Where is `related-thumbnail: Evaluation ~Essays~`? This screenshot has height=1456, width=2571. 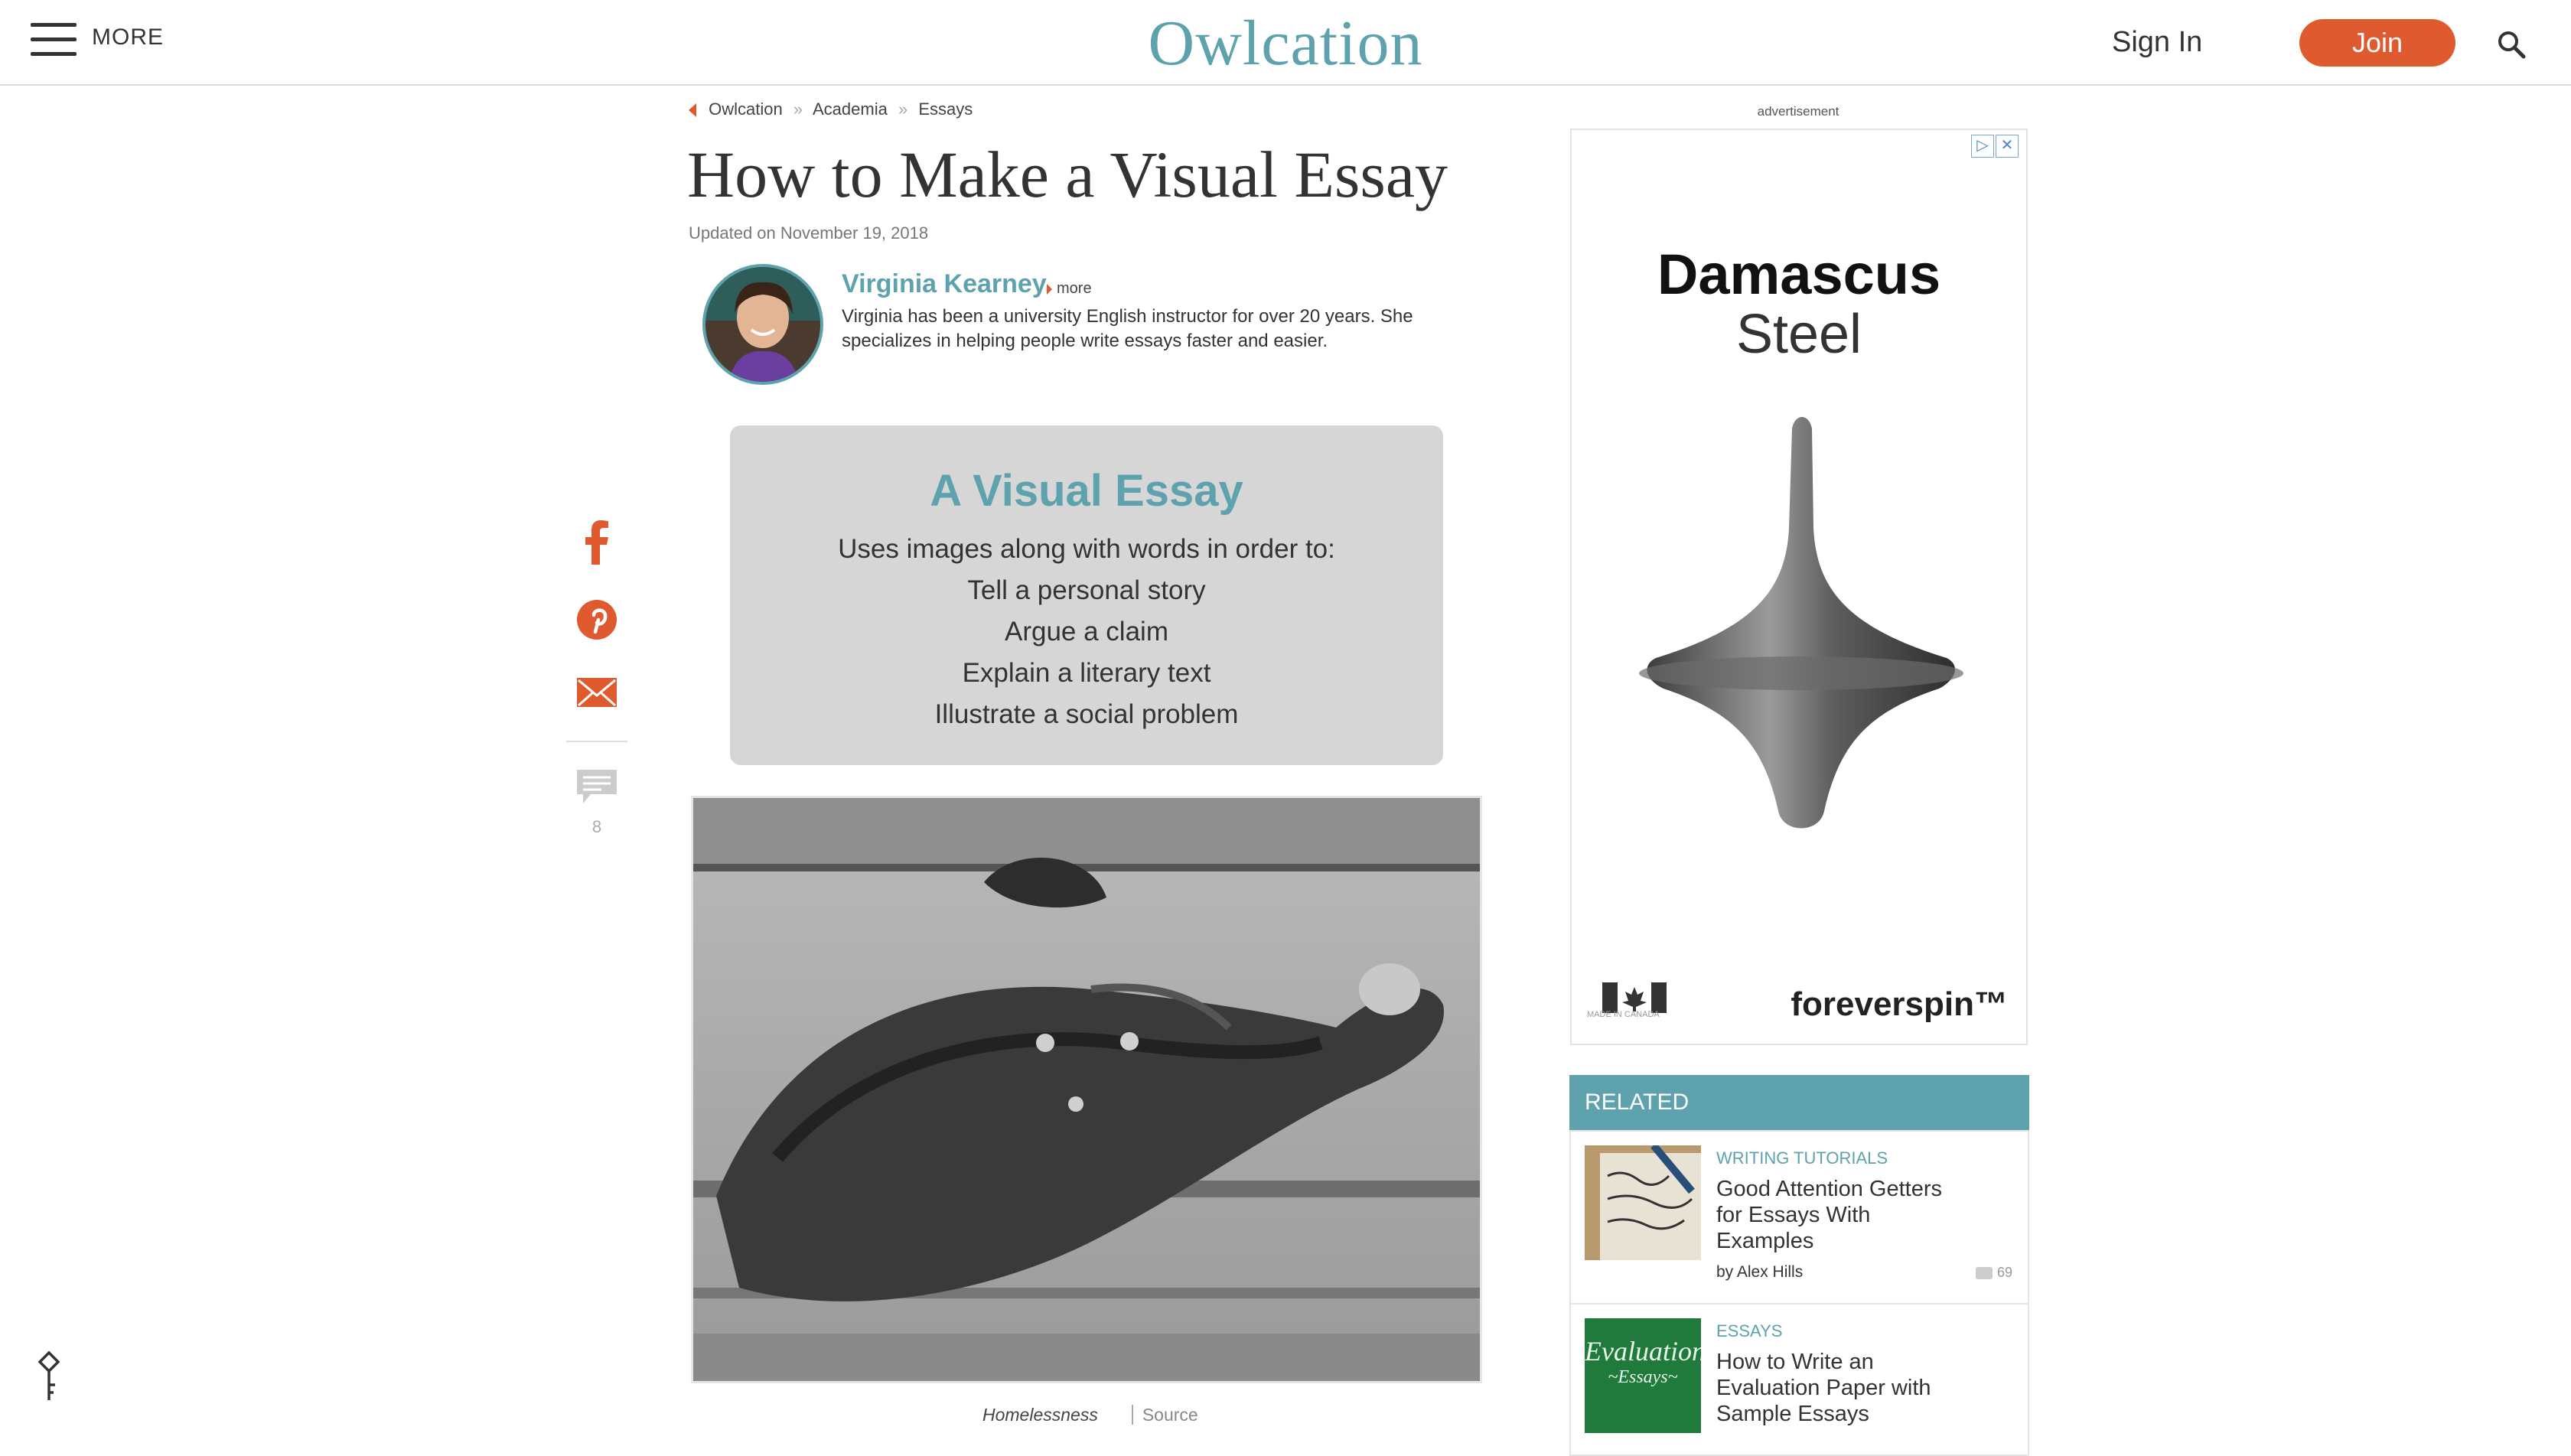
related-thumbnail: Evaluation ~Essays~ is located at coordinates (1643, 1375).